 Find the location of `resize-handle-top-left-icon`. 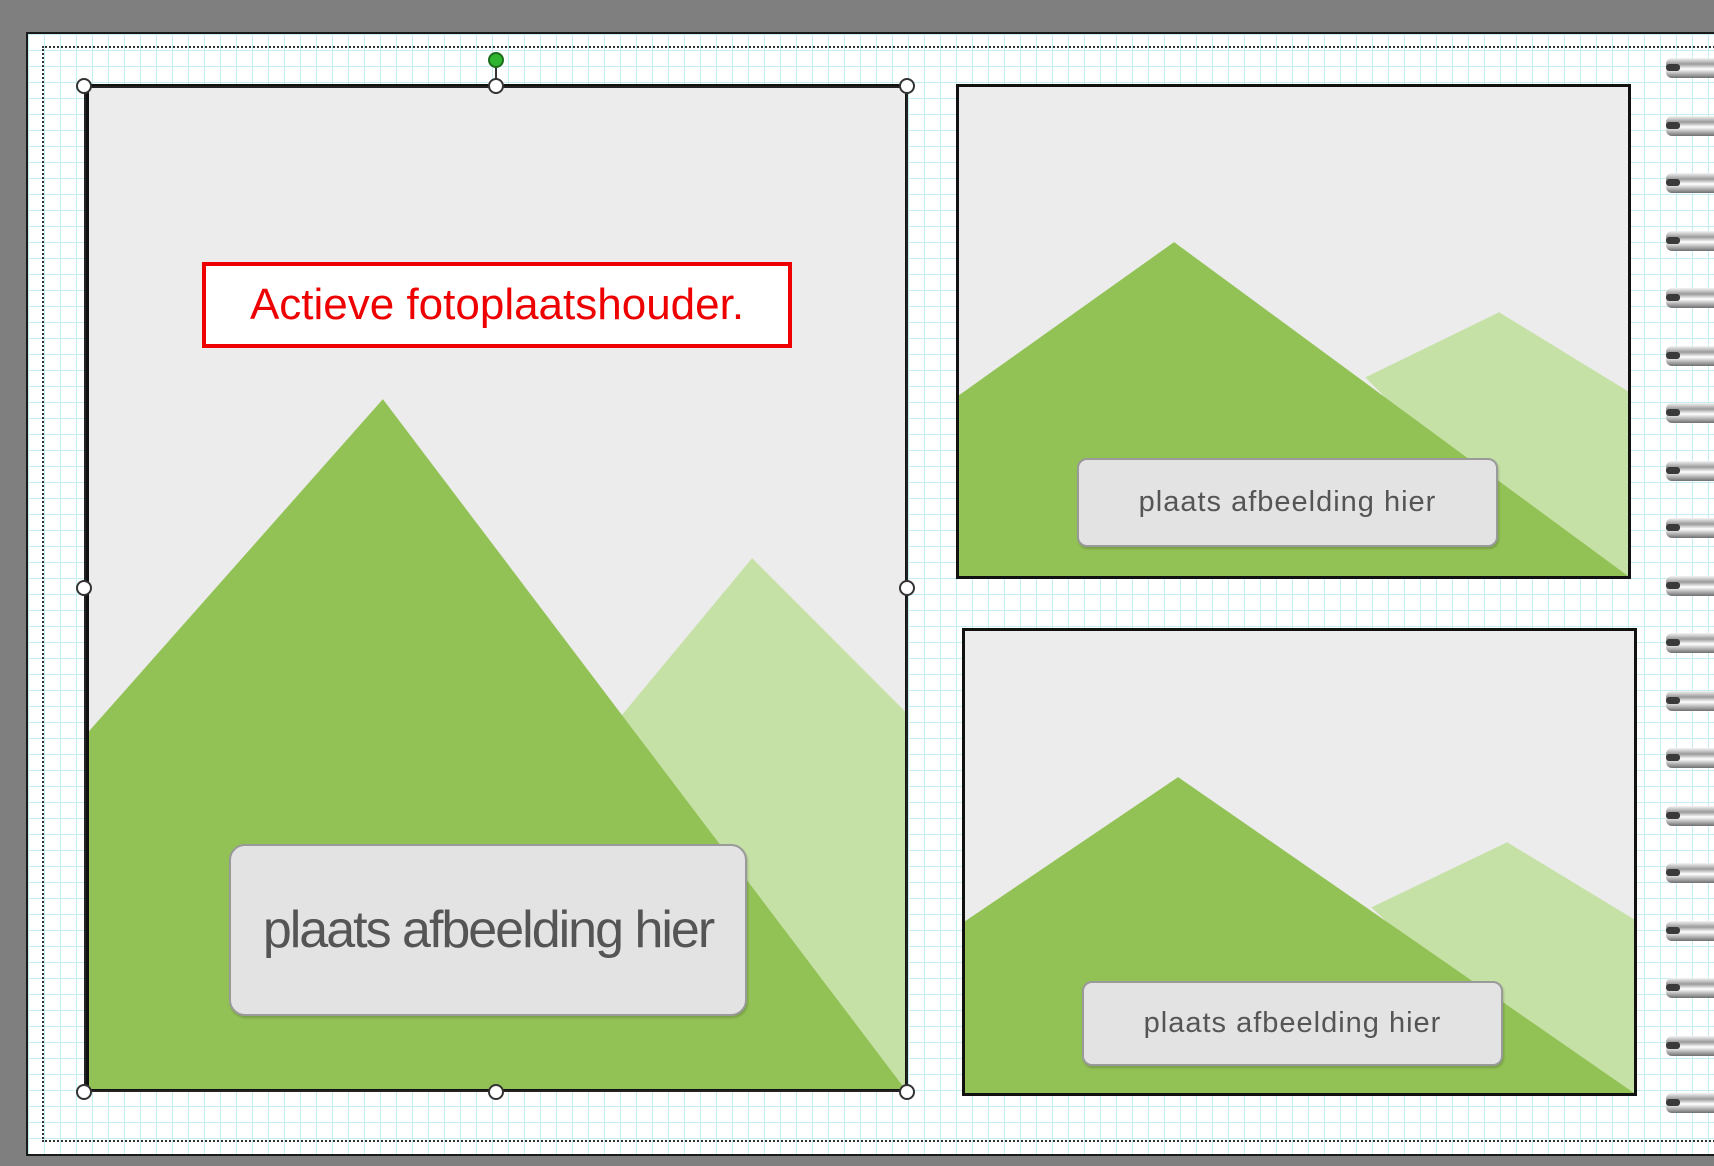

resize-handle-top-left-icon is located at coordinates (84, 86).